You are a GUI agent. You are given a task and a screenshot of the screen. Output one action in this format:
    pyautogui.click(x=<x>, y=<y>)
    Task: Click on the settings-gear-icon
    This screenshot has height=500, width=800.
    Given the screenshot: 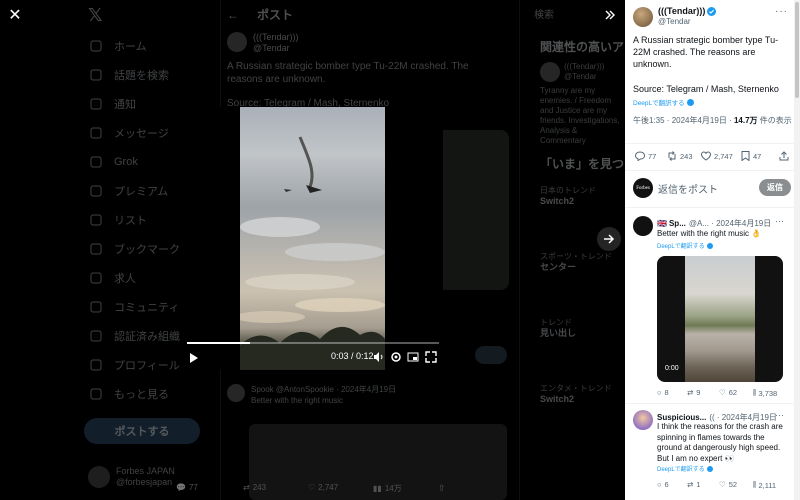 What is the action you would take?
    pyautogui.click(x=396, y=357)
    